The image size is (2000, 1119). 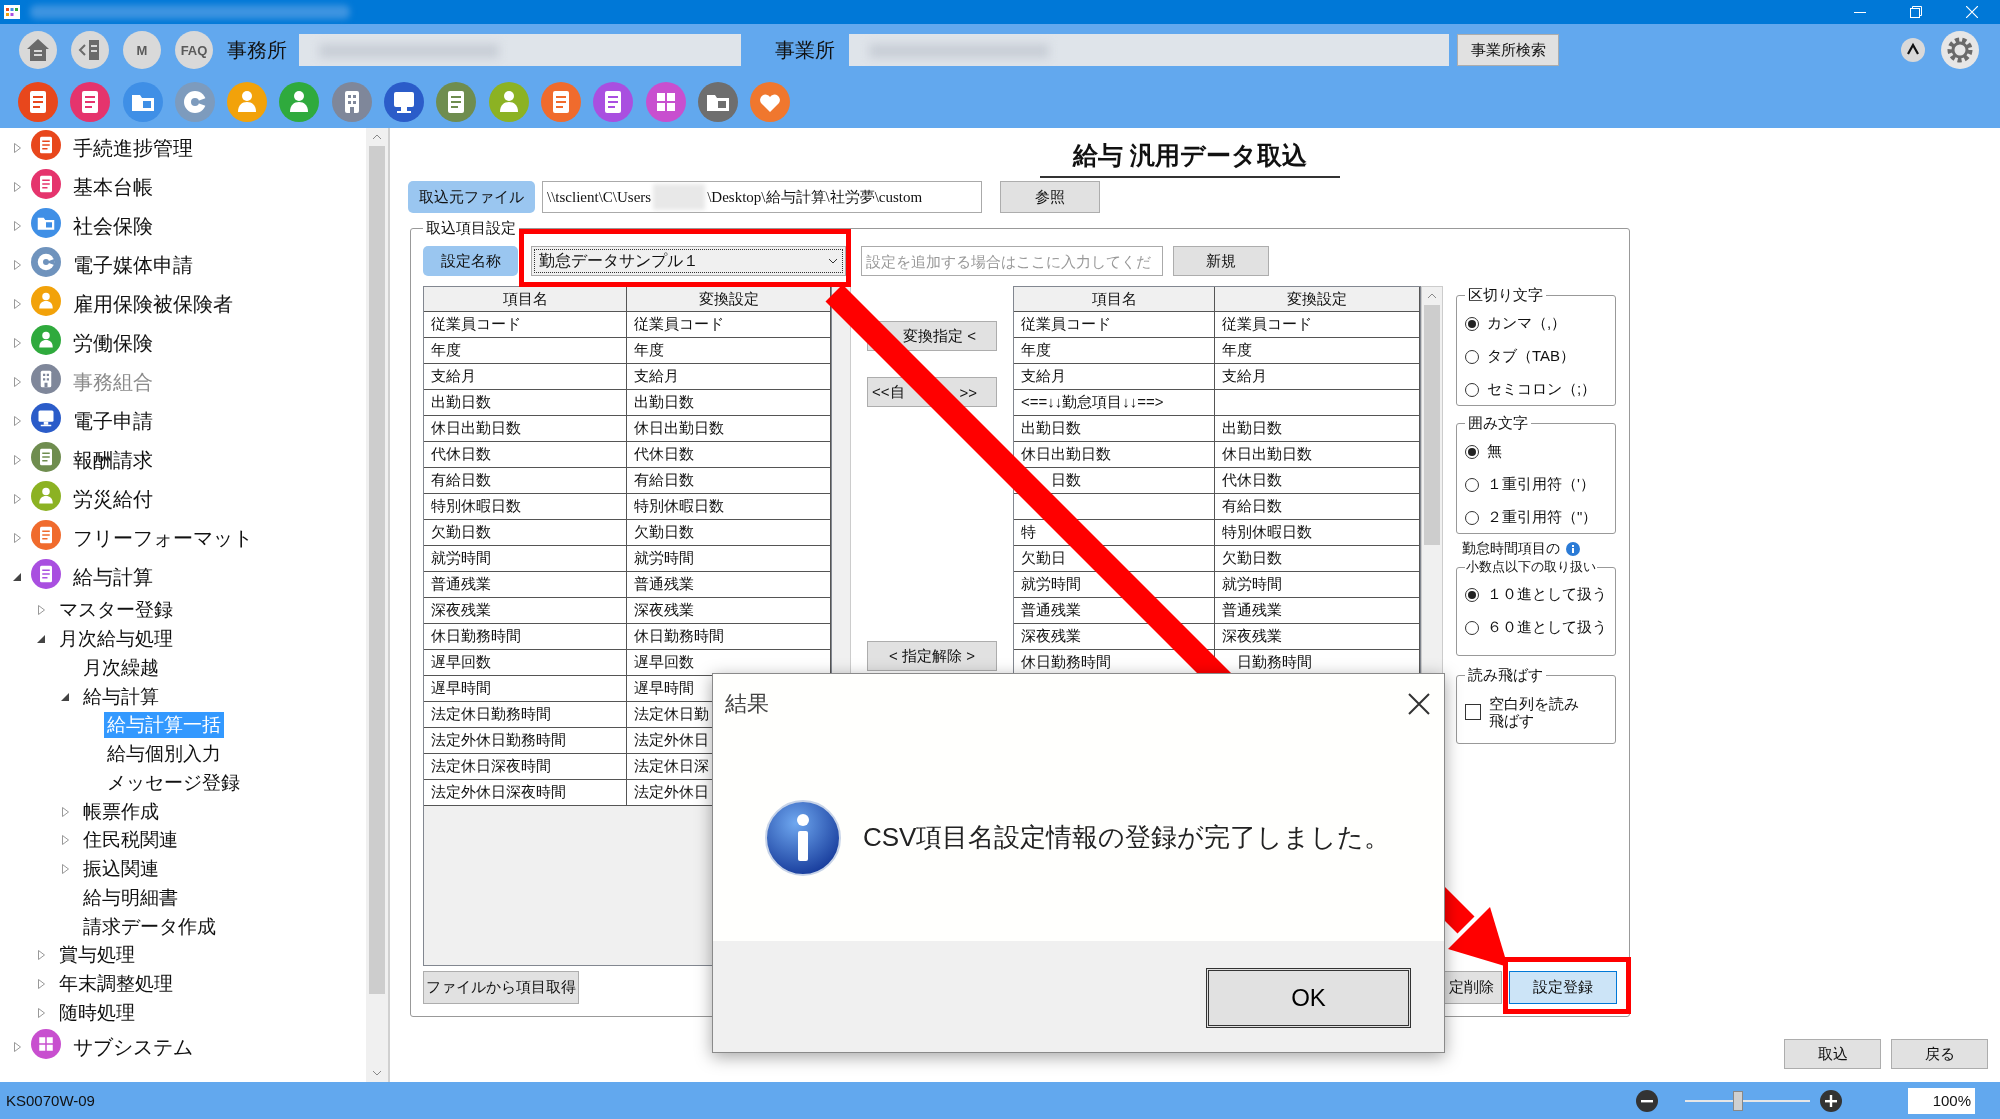 I want to click on nav-button: M, so click(x=142, y=50).